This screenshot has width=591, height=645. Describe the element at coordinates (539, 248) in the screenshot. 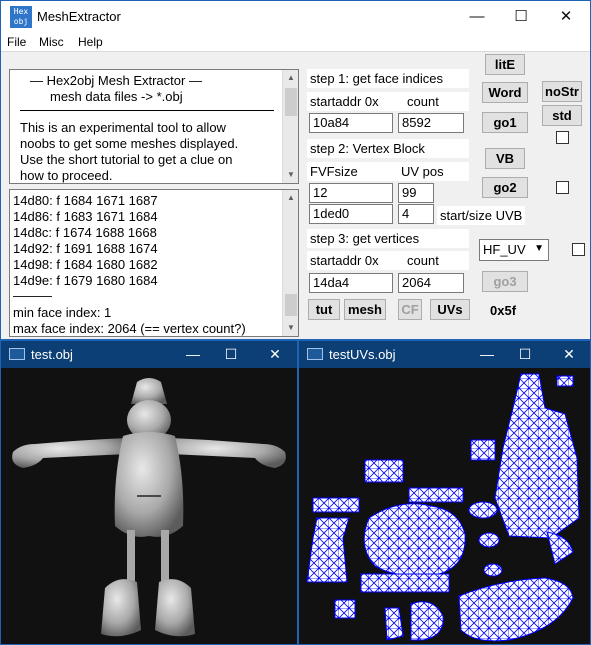

I see `chevron-down-icon: ▼` at that location.